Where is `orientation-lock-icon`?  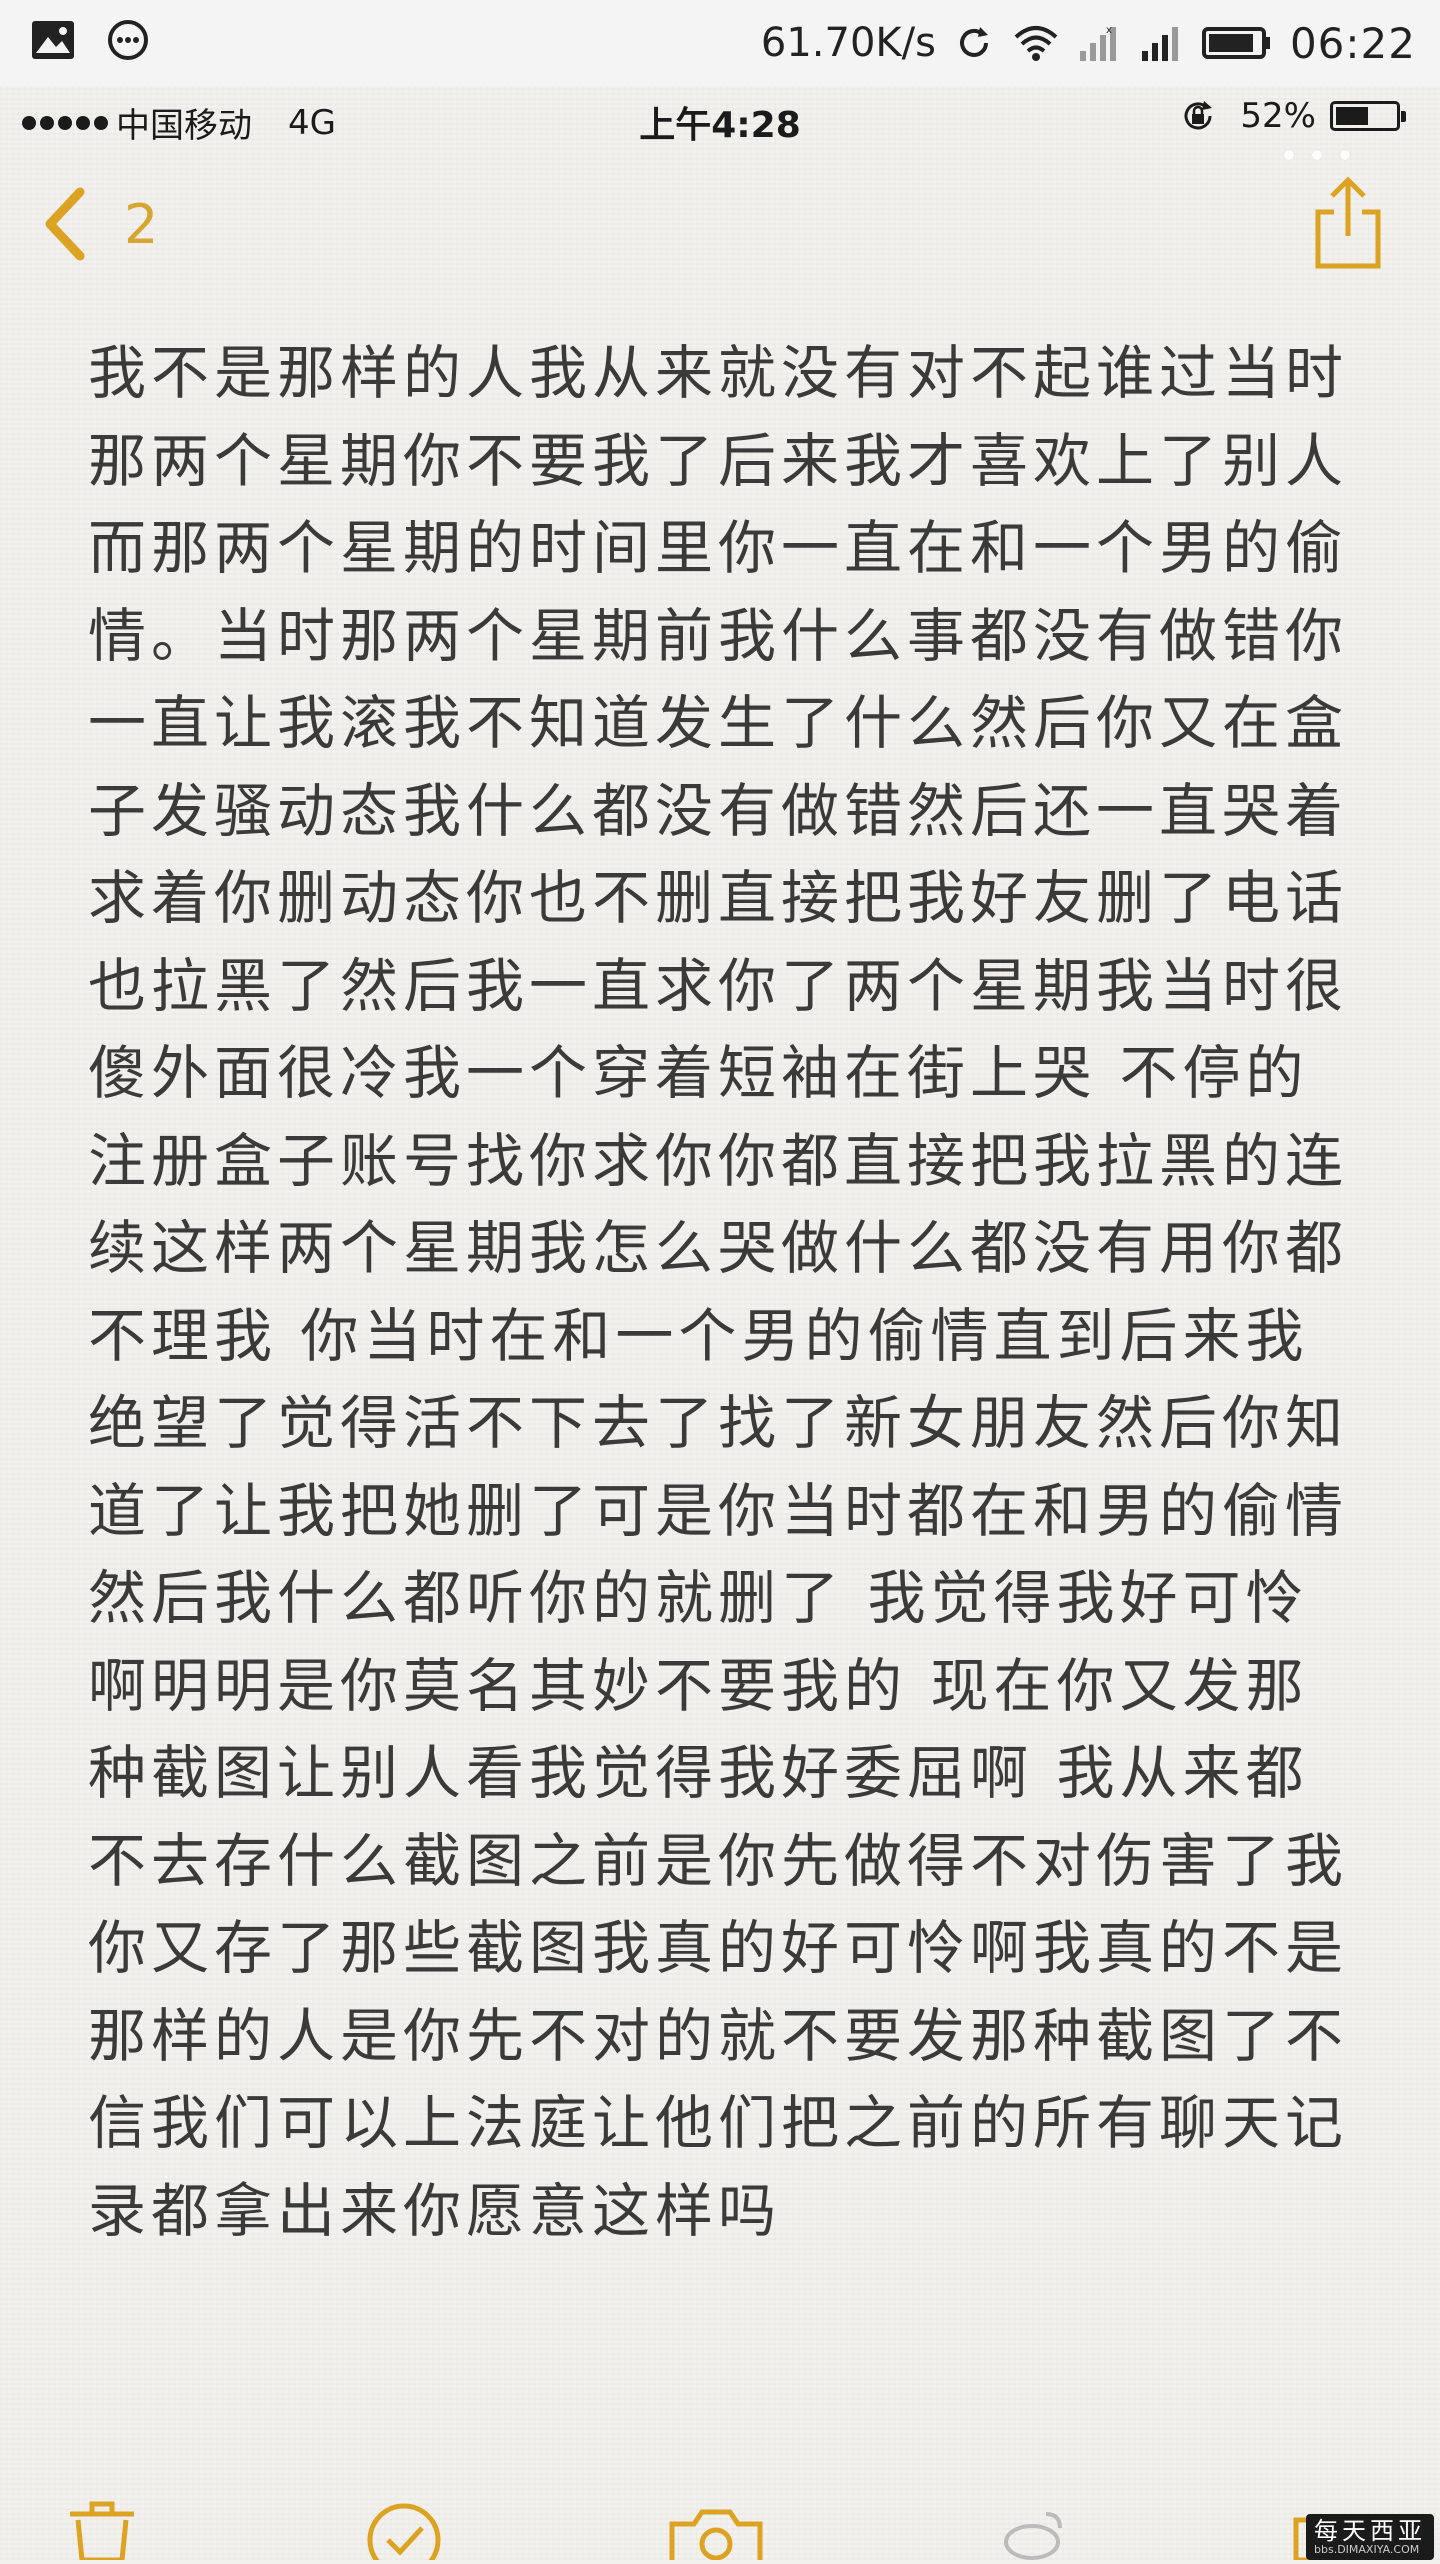 orientation-lock-icon is located at coordinates (1198, 115).